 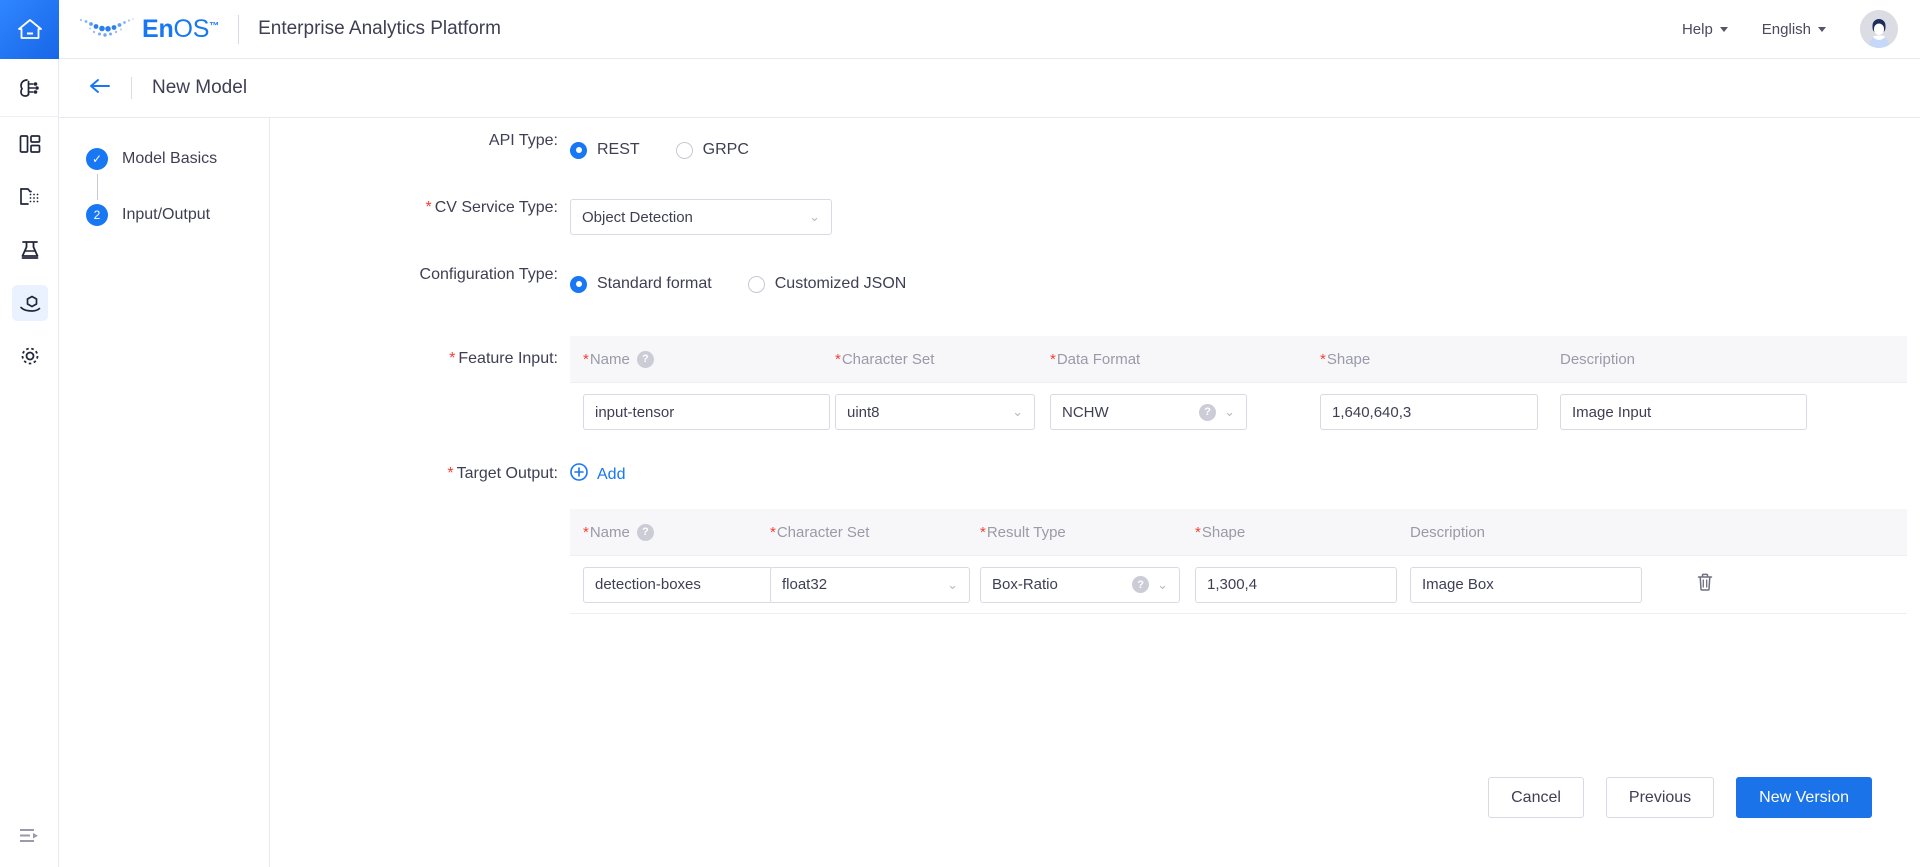 I want to click on feature-input-shape-field: 1,640,640,3, so click(x=1429, y=412).